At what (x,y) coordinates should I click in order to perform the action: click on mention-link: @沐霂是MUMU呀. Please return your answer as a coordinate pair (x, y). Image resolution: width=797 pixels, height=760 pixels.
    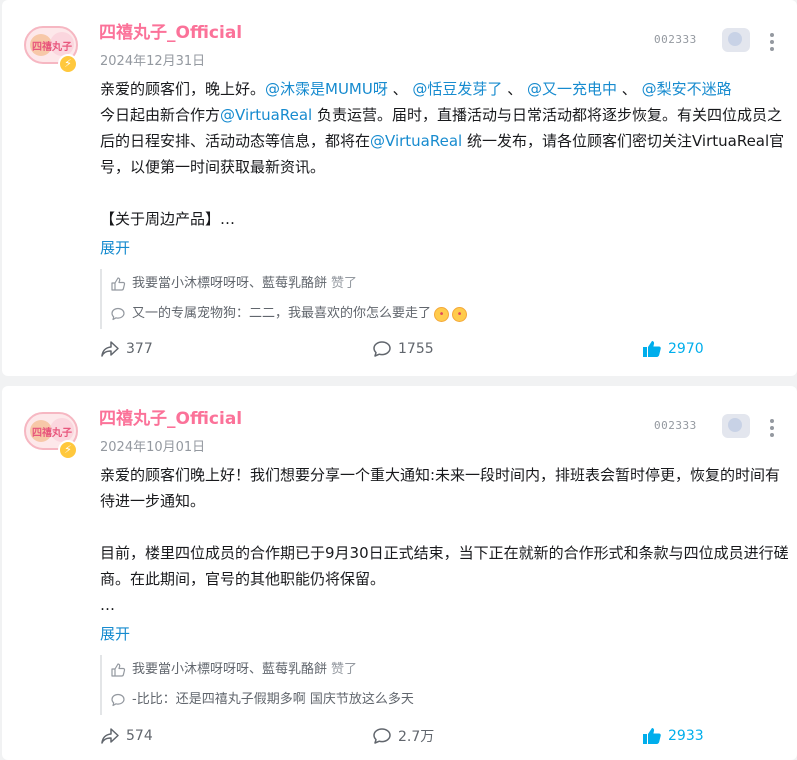
    Looking at the image, I should click on (326, 89).